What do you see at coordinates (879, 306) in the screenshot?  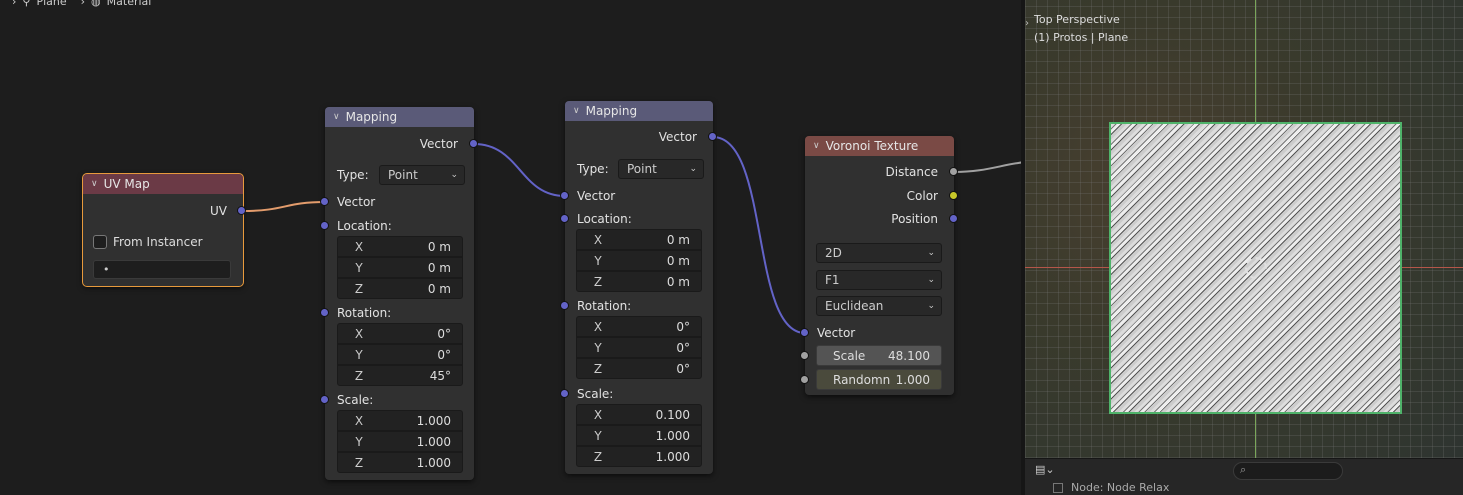 I see `distance-metric-dropdown: Euclidean ⌄` at bounding box center [879, 306].